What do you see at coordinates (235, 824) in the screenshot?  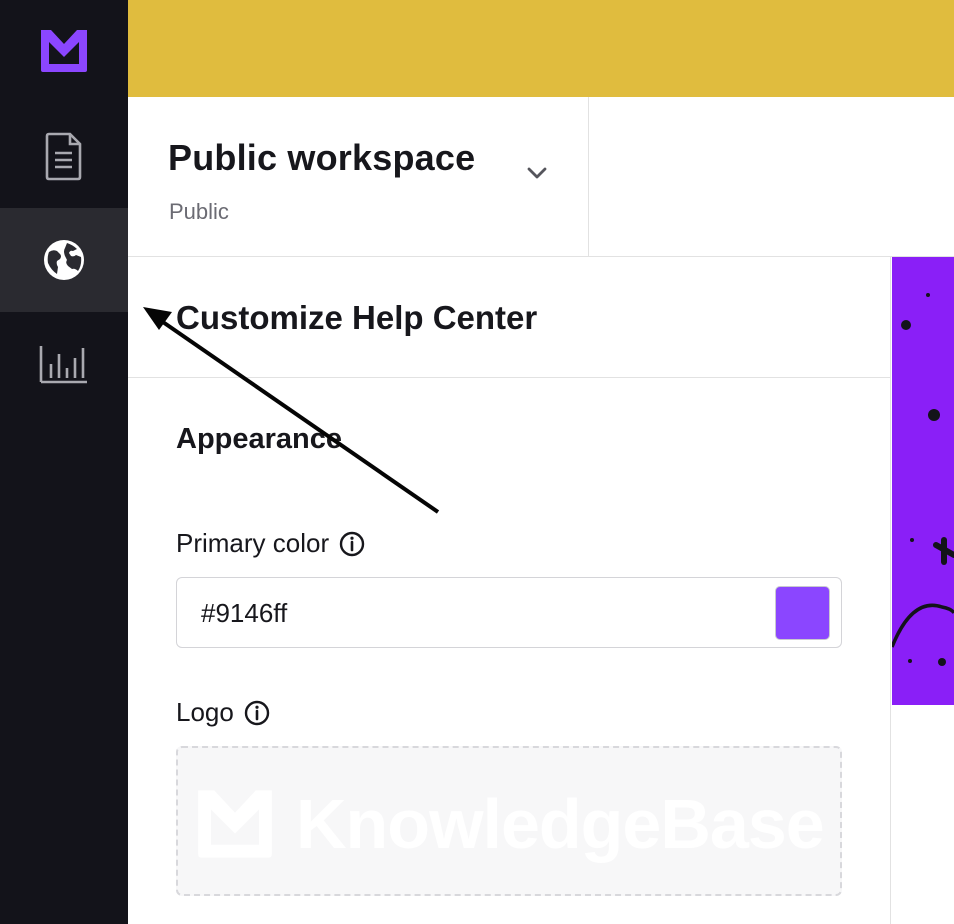 I see `knowledgebase-logo-icon` at bounding box center [235, 824].